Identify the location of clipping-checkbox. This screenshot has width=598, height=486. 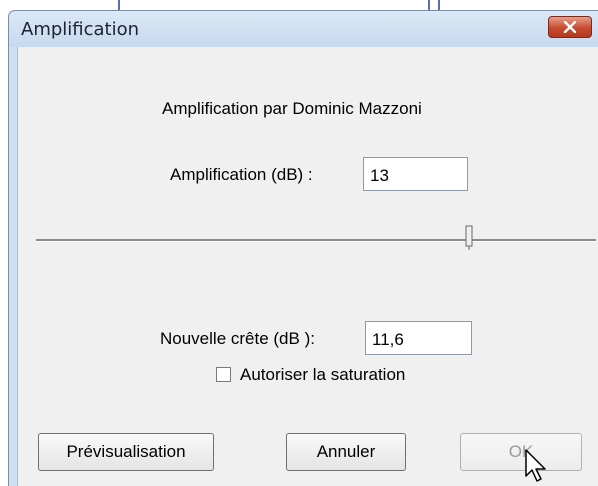
(223, 374).